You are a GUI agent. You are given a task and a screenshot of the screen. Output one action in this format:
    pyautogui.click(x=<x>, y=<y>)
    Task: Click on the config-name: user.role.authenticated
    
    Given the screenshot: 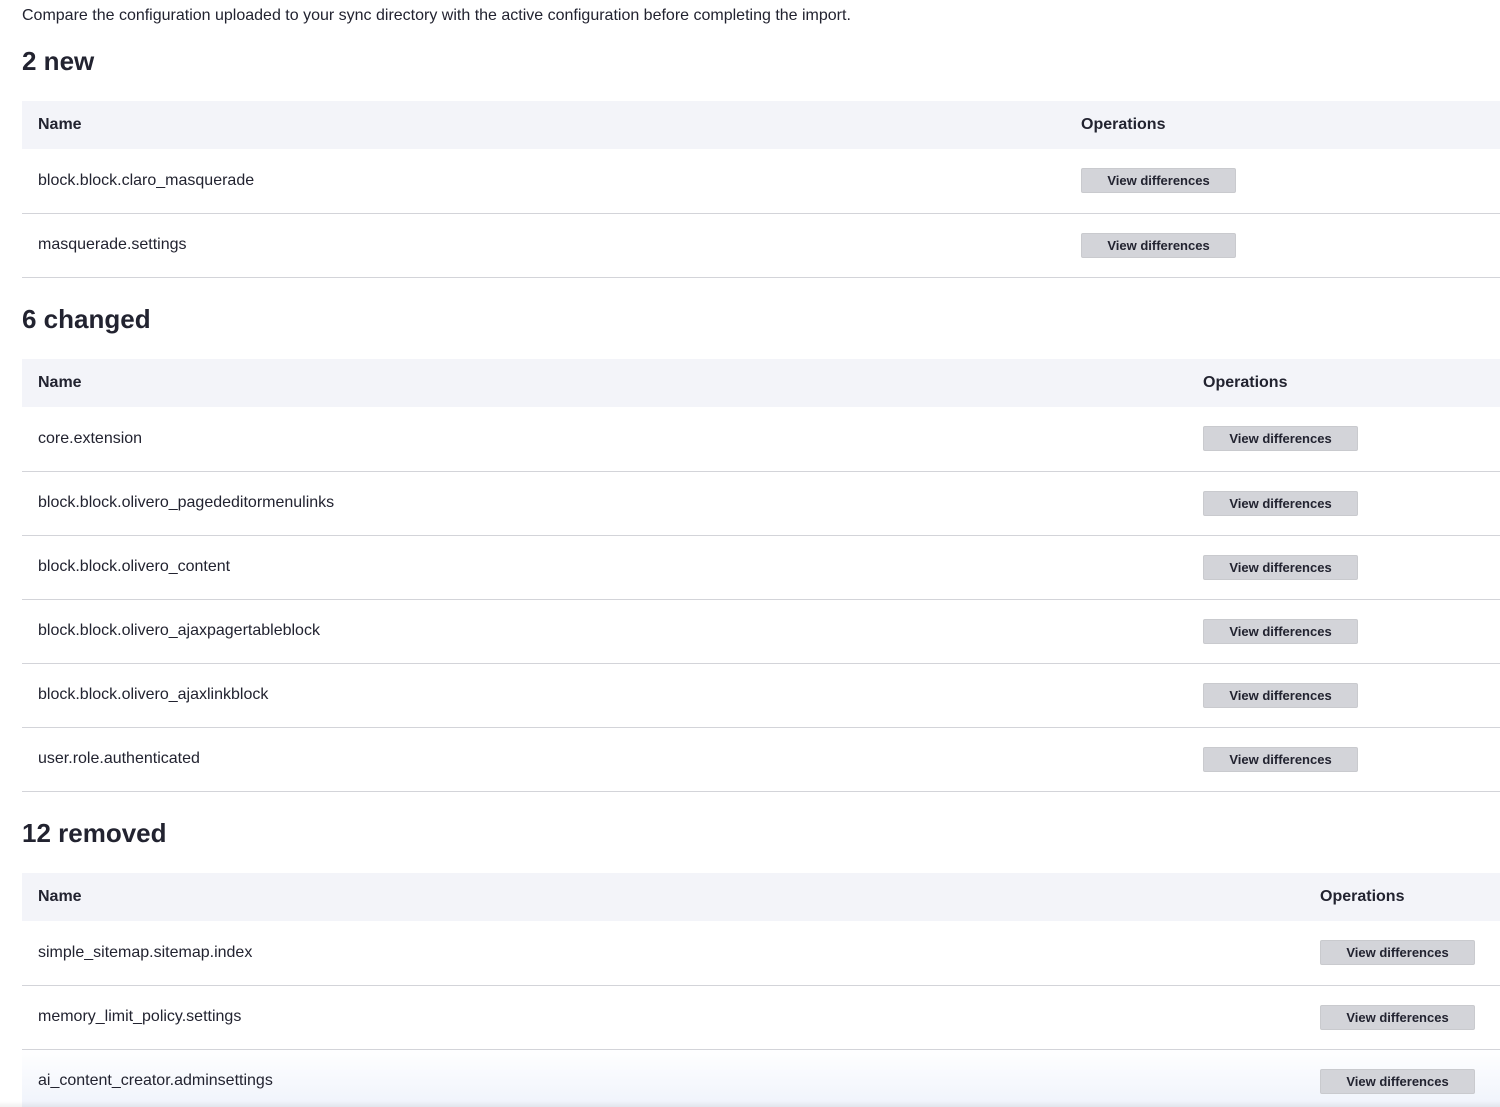 What is the action you would take?
    pyautogui.click(x=119, y=758)
    